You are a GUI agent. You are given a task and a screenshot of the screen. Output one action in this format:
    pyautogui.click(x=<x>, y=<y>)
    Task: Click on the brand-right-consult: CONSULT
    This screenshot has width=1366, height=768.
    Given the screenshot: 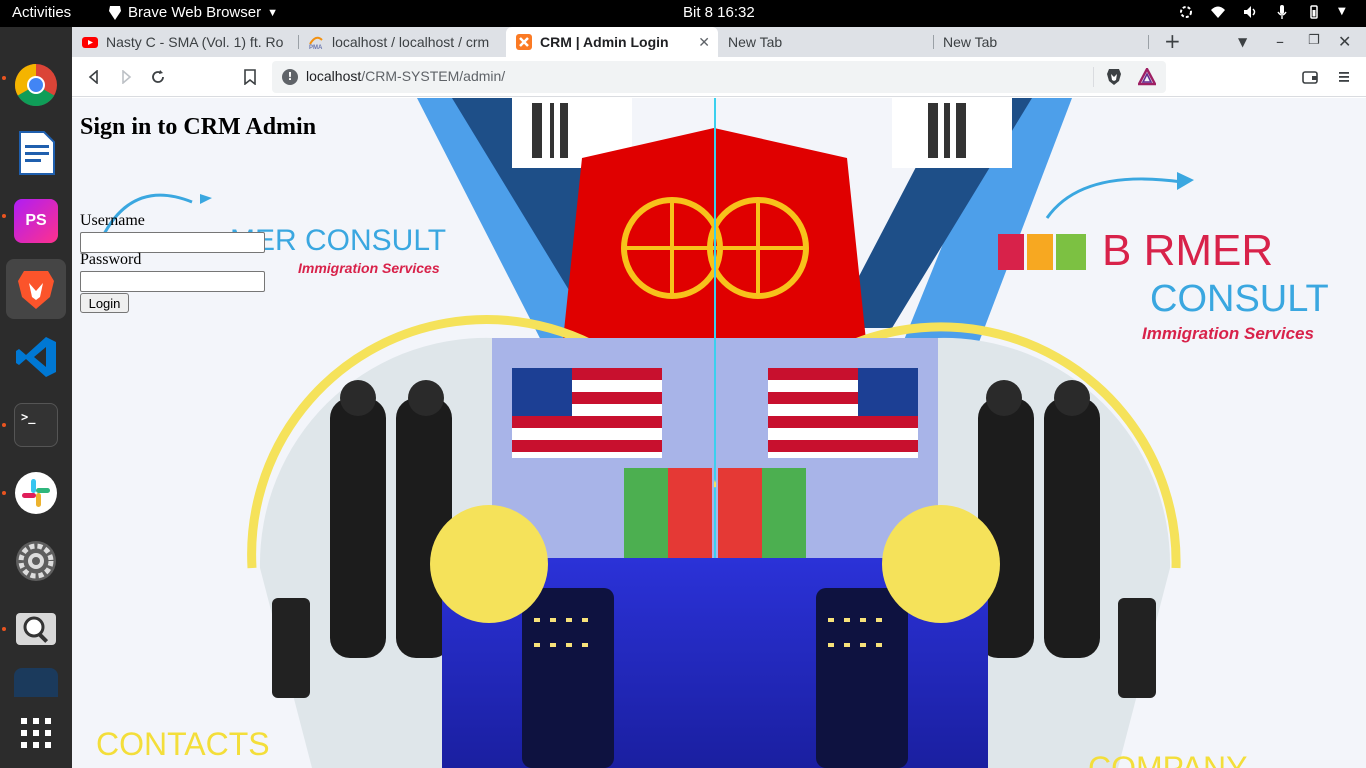 What is the action you would take?
    pyautogui.click(x=1239, y=299)
    